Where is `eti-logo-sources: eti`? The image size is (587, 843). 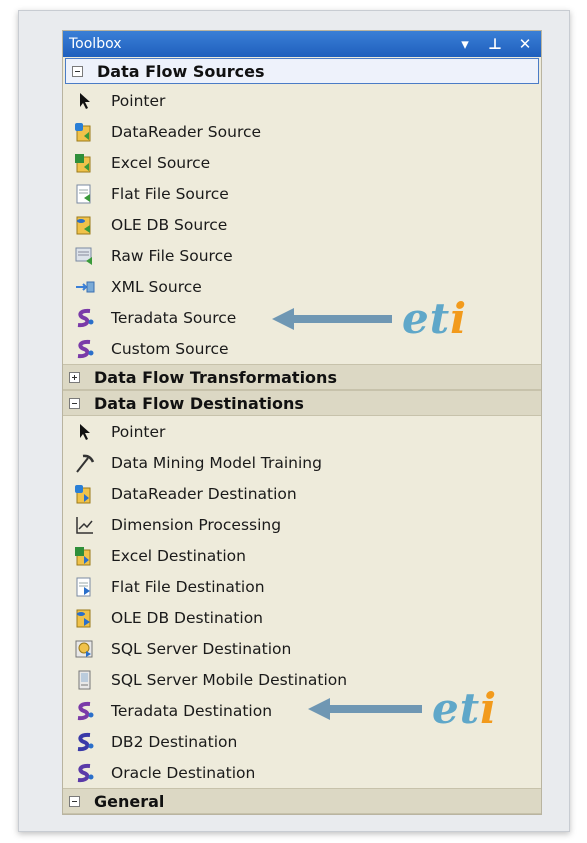 eti-logo-sources: eti is located at coordinates (435, 318).